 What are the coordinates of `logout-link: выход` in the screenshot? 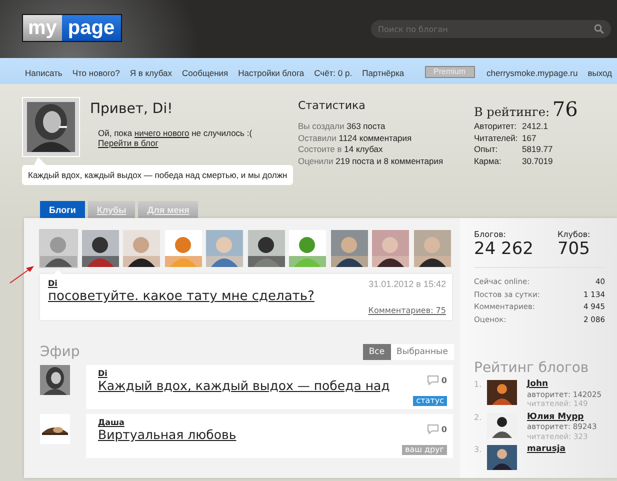 It's located at (600, 73).